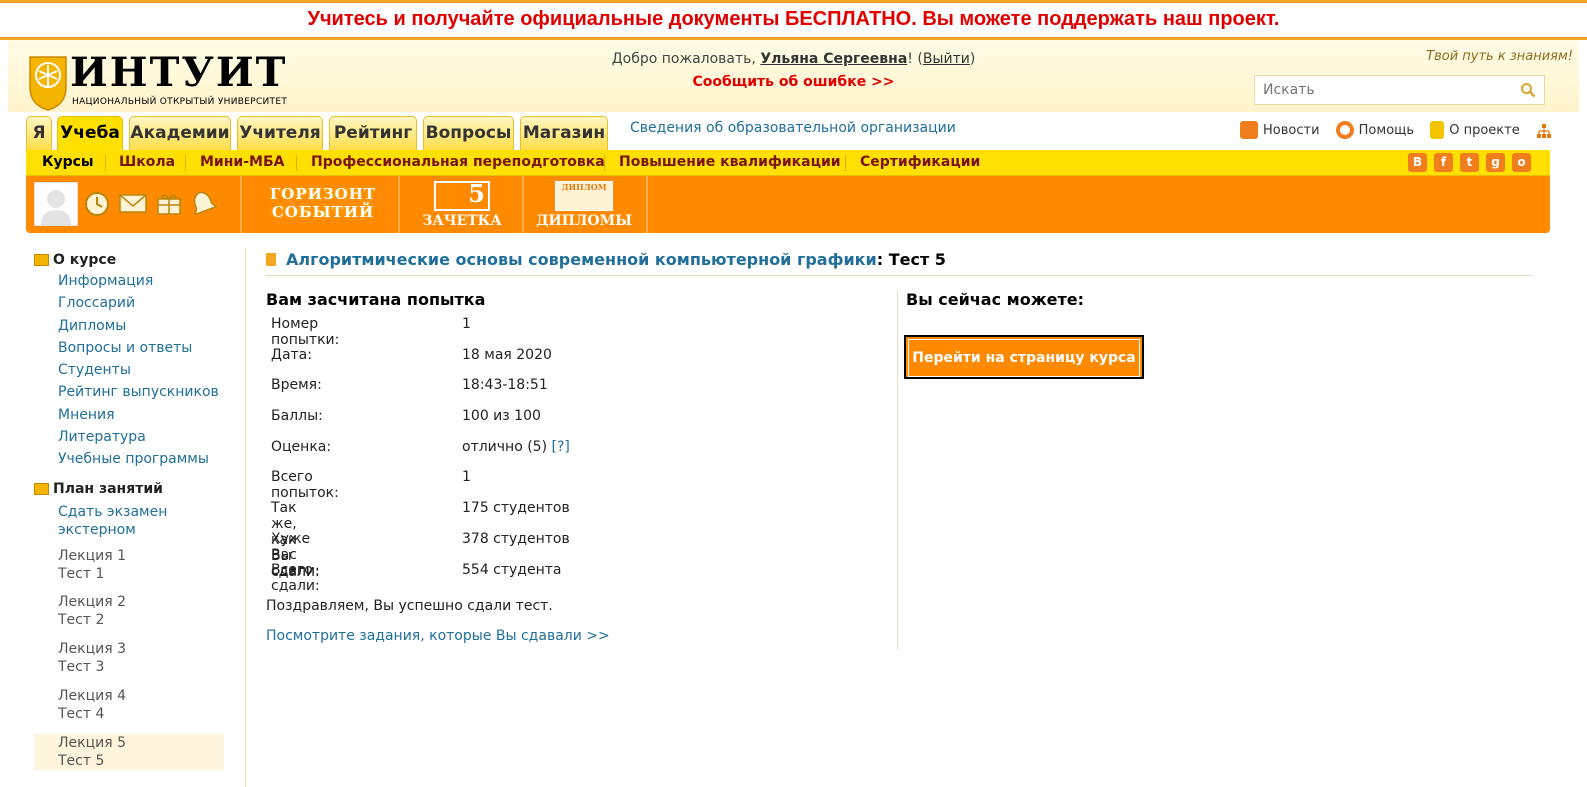 The height and width of the screenshot is (787, 1587). I want to click on row-label: Всего сдали:, so click(295, 577).